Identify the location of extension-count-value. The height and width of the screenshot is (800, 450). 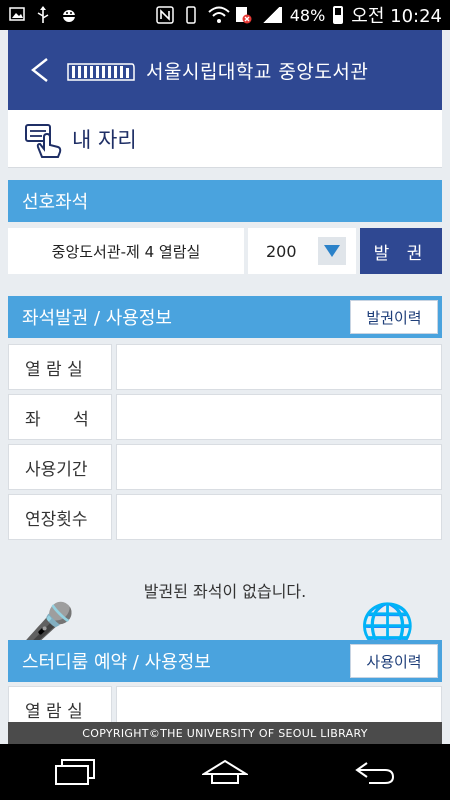
(279, 517).